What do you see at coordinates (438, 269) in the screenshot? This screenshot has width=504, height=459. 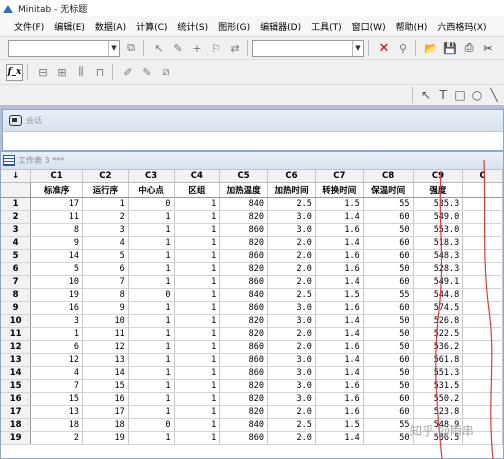 I see `data-cell: 528.3` at bounding box center [438, 269].